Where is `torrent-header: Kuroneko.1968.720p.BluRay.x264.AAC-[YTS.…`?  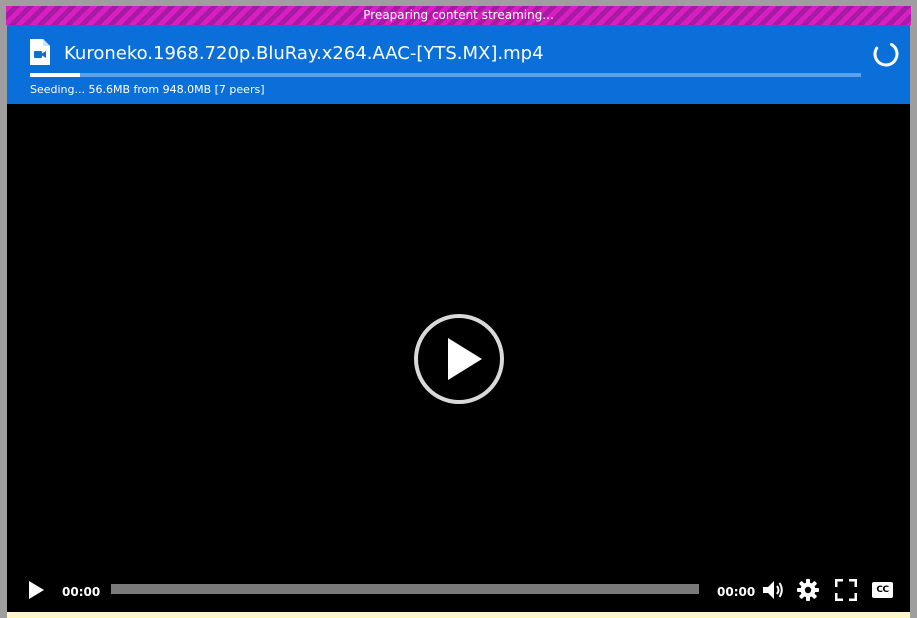 torrent-header: Kuroneko.1968.720p.BluRay.x264.AAC-[YTS.… is located at coordinates (458, 64).